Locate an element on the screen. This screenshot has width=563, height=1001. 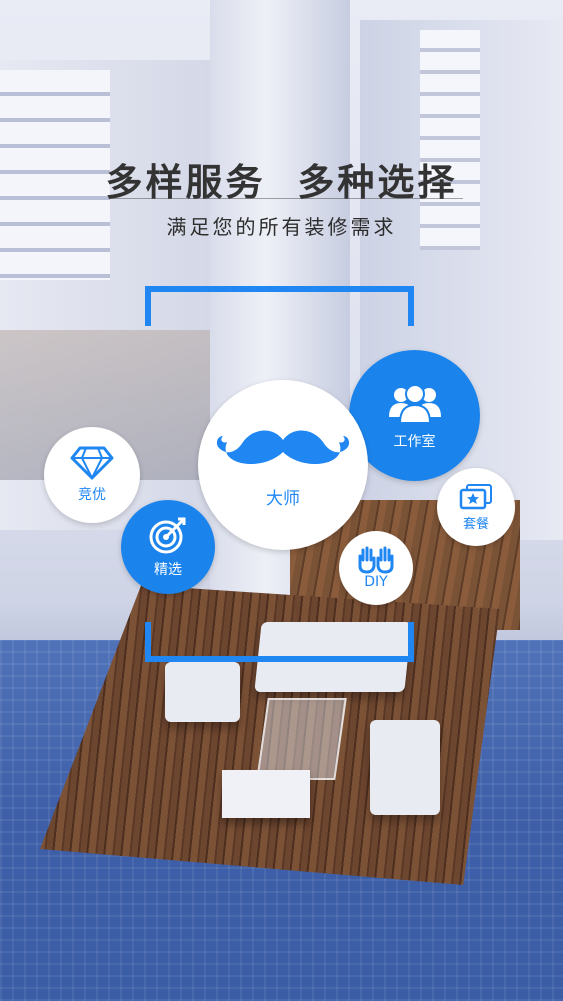
studio-label: 工作室 is located at coordinates (414, 441).